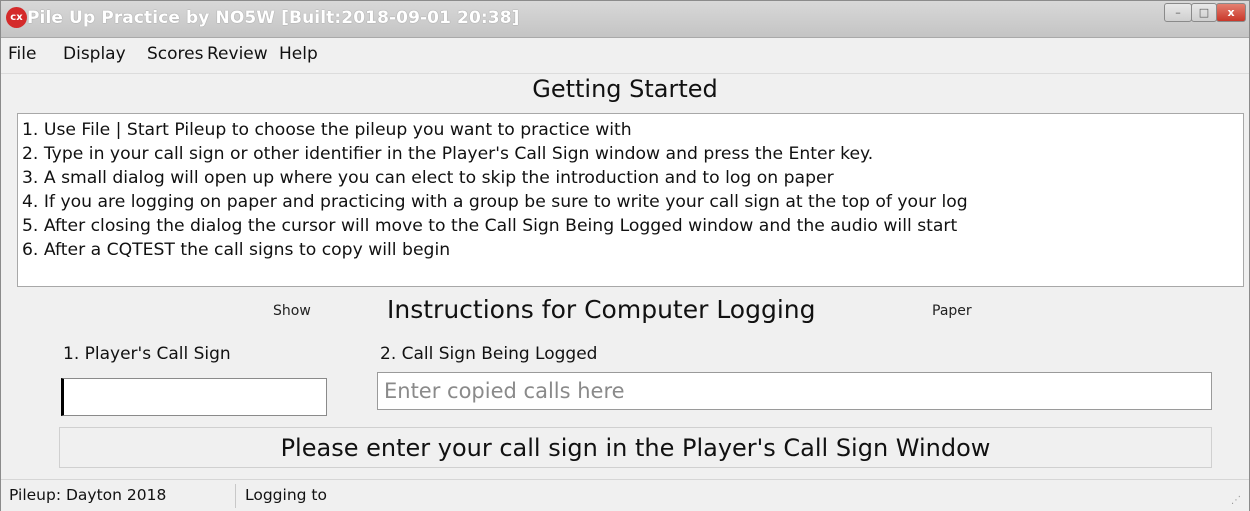 Image resolution: width=1250 pixels, height=511 pixels. Describe the element at coordinates (235, 496) in the screenshot. I see `status-divider` at that location.